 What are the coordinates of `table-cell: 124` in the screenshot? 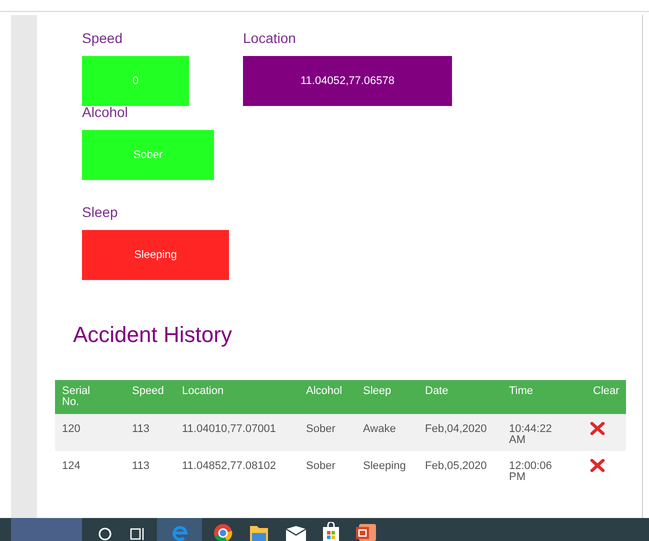 It's located at (71, 466).